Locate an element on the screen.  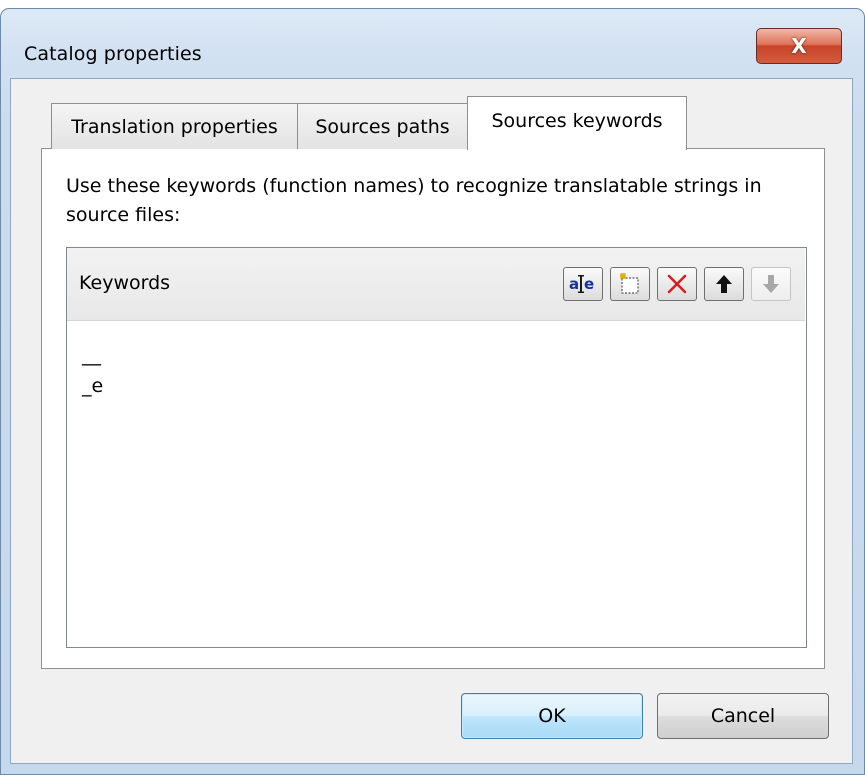
svg-text: e is located at coordinates (589, 284).